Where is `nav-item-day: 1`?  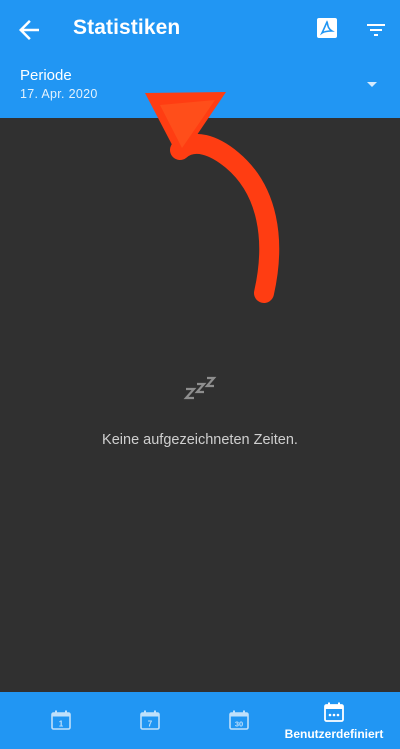
nav-item-day: 1 is located at coordinates (50, 720).